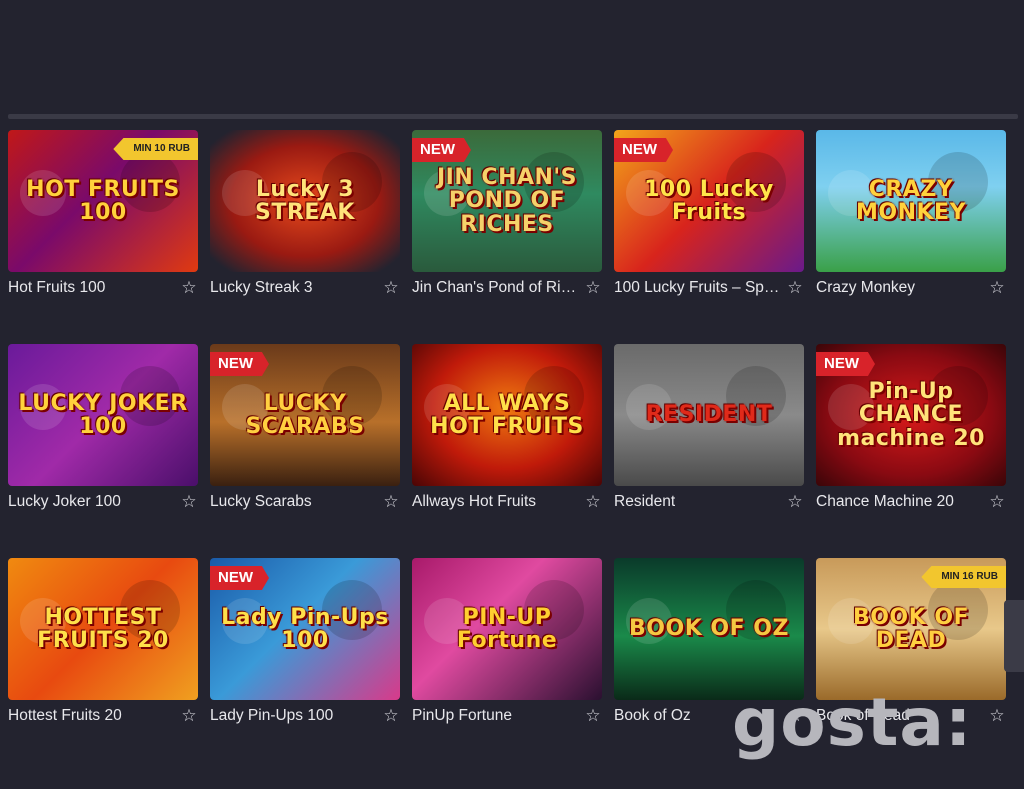 Image resolution: width=1024 pixels, height=789 pixels. I want to click on game-art: LUCKY JOKER 100, so click(103, 415).